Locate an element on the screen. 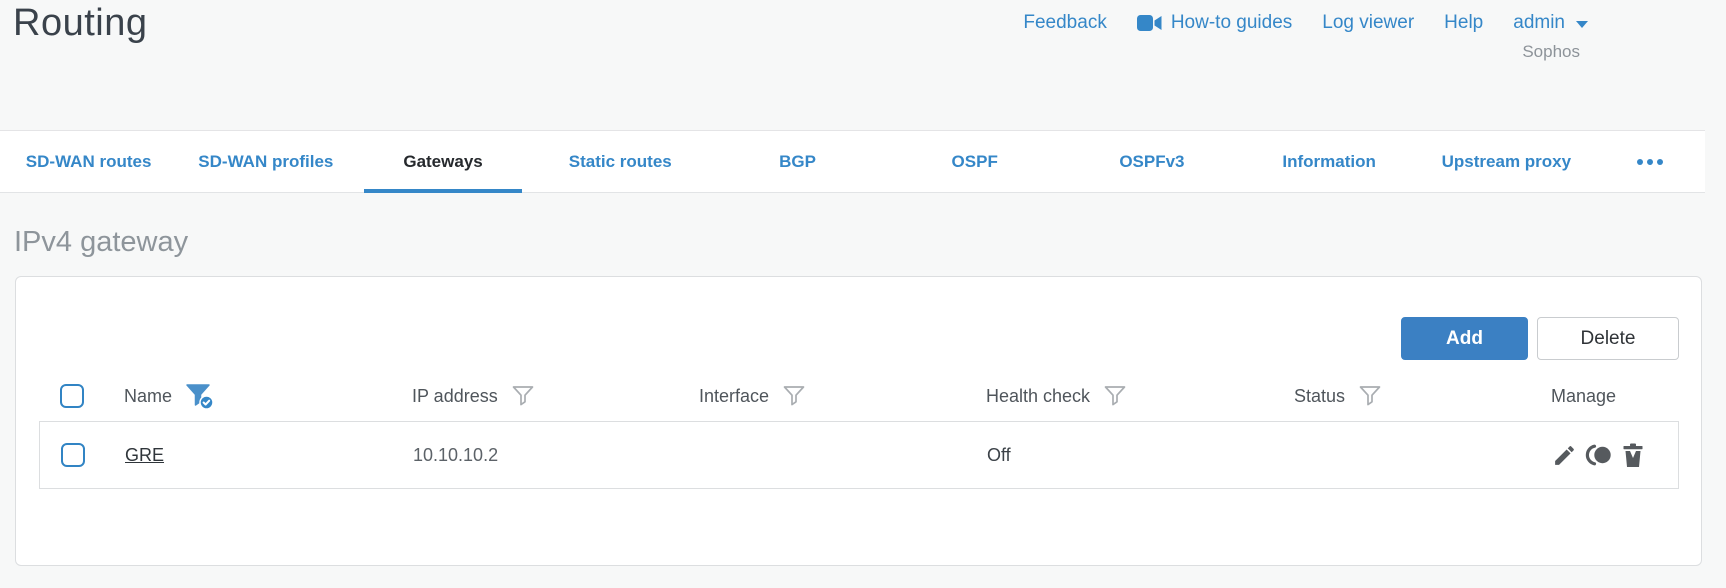  user-menu: admin is located at coordinates (1550, 23).